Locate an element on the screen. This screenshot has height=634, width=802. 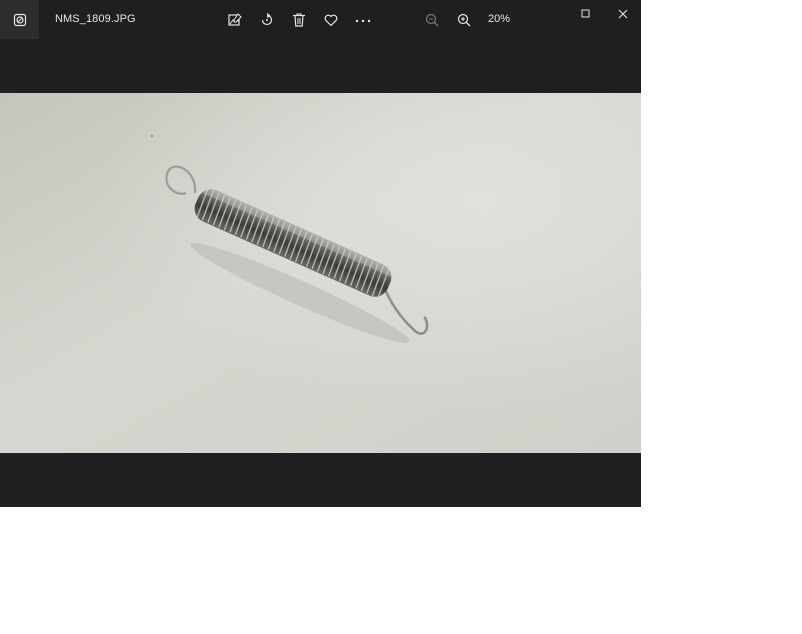
favorite-button is located at coordinates (331, 20).